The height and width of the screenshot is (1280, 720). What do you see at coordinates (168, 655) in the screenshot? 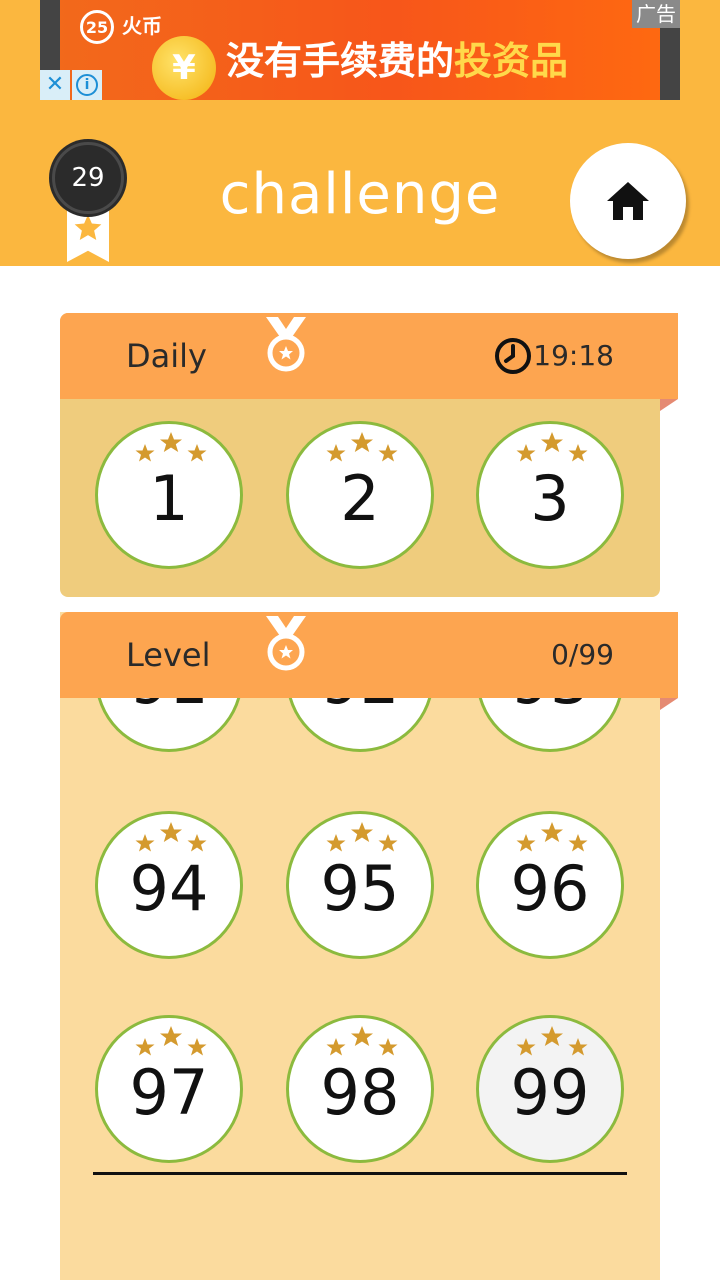
I see `level-label: Level` at bounding box center [168, 655].